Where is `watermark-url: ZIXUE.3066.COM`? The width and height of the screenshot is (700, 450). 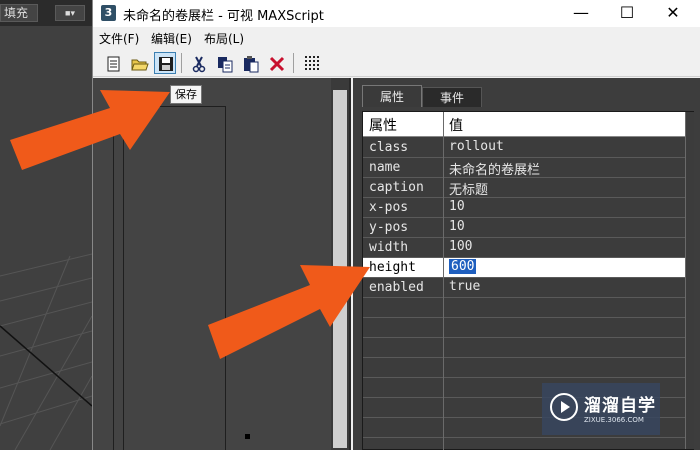
watermark-url: ZIXUE.3066.COM is located at coordinates (614, 420).